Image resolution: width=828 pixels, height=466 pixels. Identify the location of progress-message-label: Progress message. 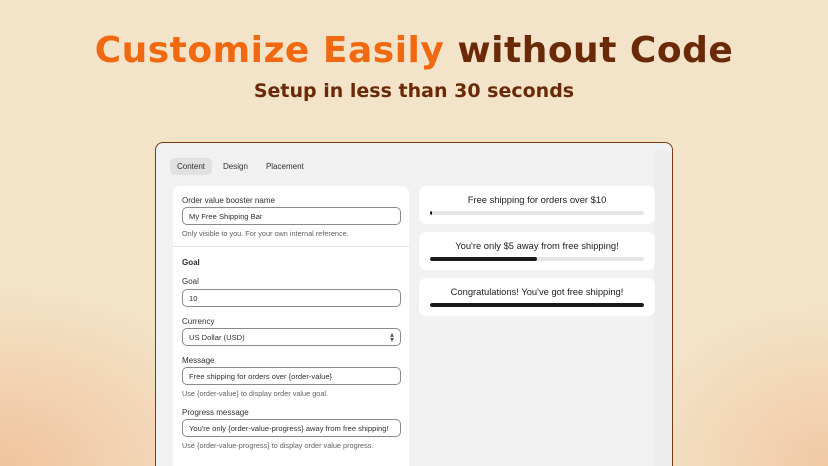
(215, 412).